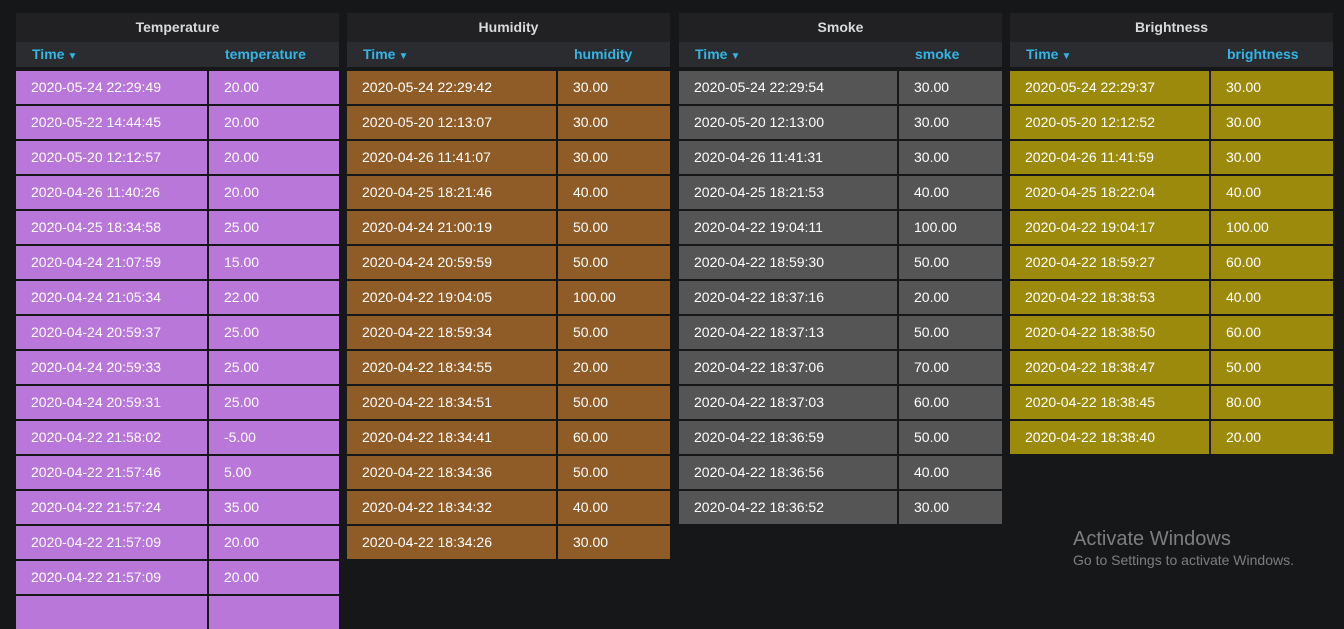 The height and width of the screenshot is (629, 1344). I want to click on table-row: 2020-04-22 18:37:16 20.00, so click(840, 297).